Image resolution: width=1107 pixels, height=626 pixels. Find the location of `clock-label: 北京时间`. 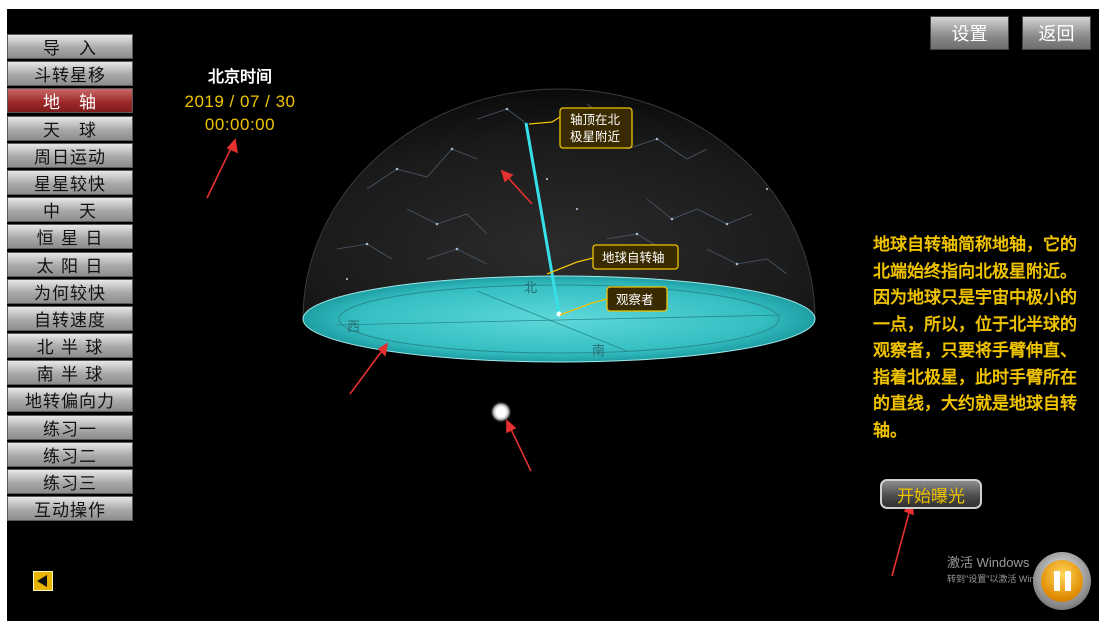

clock-label: 北京时间 is located at coordinates (239, 76).